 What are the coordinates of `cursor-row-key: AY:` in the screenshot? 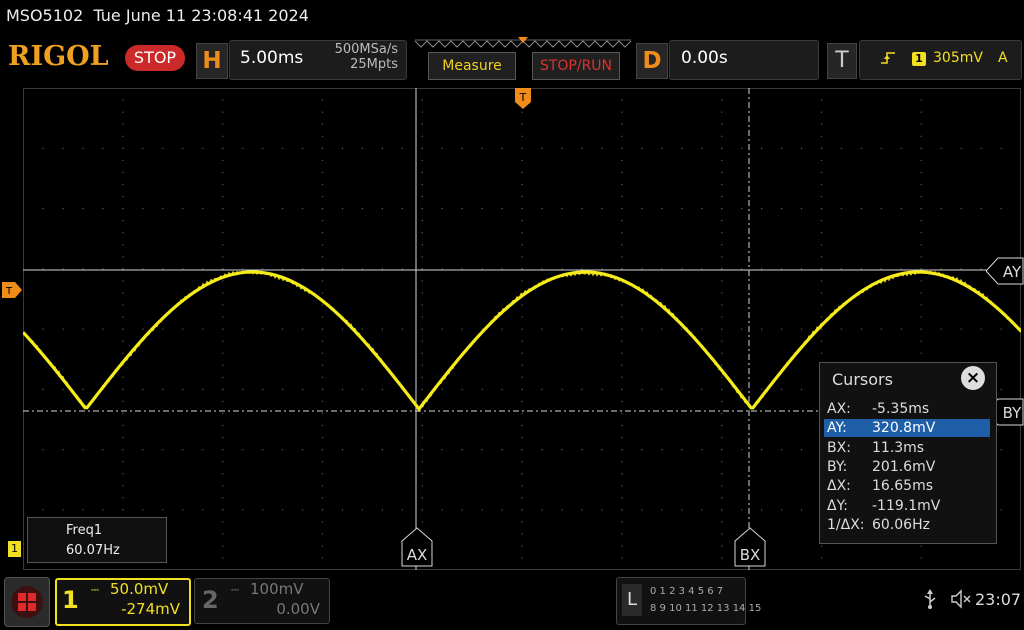 It's located at (837, 428).